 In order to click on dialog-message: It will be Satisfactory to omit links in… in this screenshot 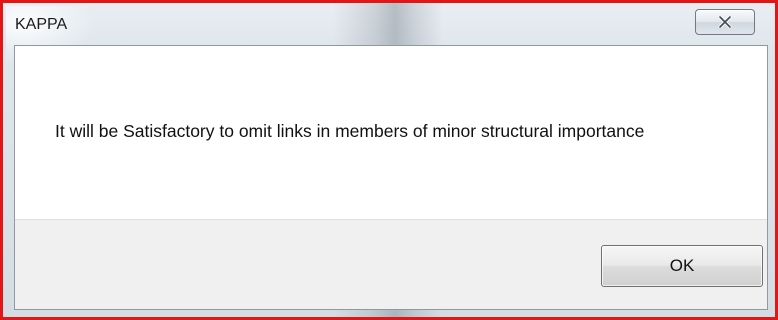, I will do `click(350, 131)`.